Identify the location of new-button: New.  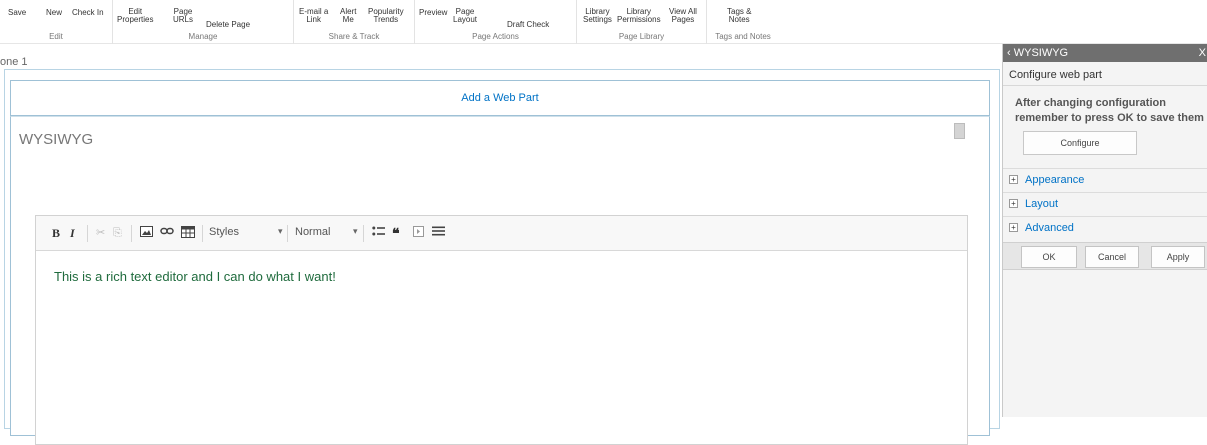
(54, 13).